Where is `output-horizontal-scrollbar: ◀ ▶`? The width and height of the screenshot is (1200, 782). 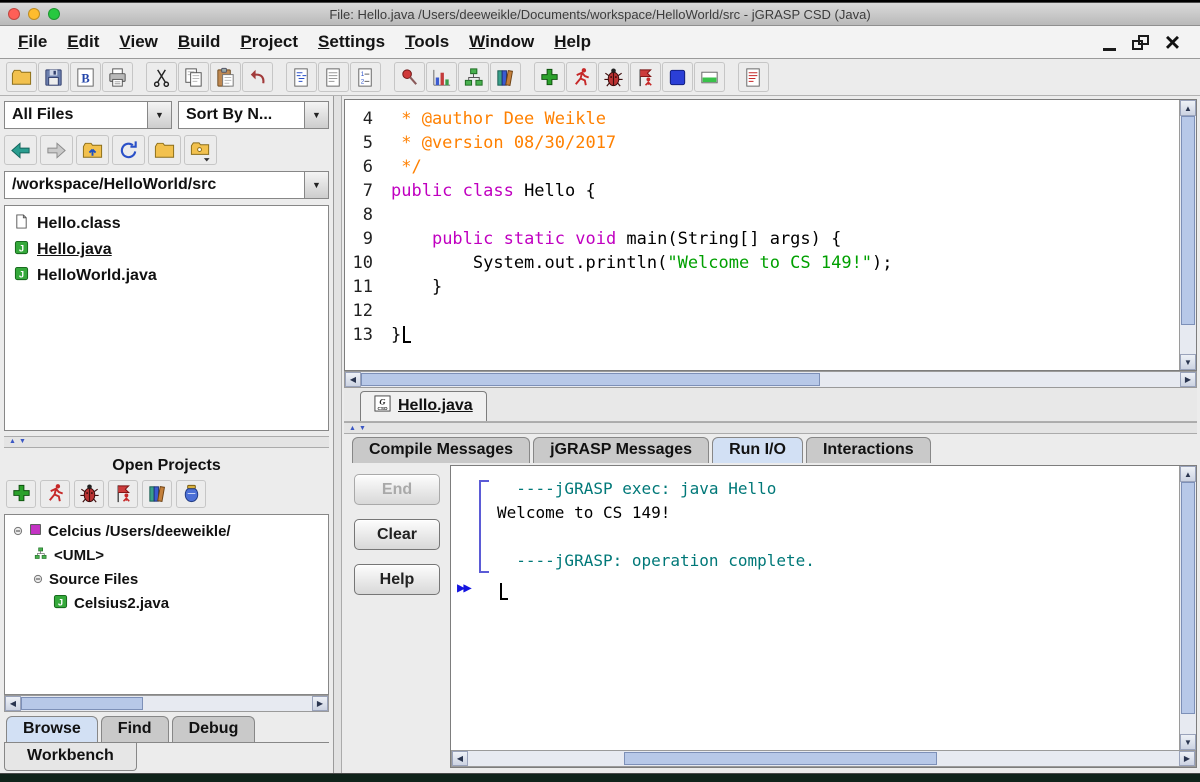
output-horizontal-scrollbar: ◀ ▶ is located at coordinates (823, 758).